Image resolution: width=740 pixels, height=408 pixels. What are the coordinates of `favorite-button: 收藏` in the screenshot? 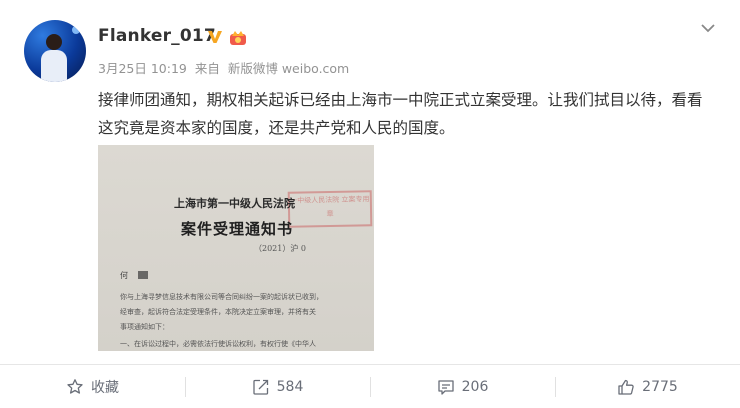 It's located at (92, 386).